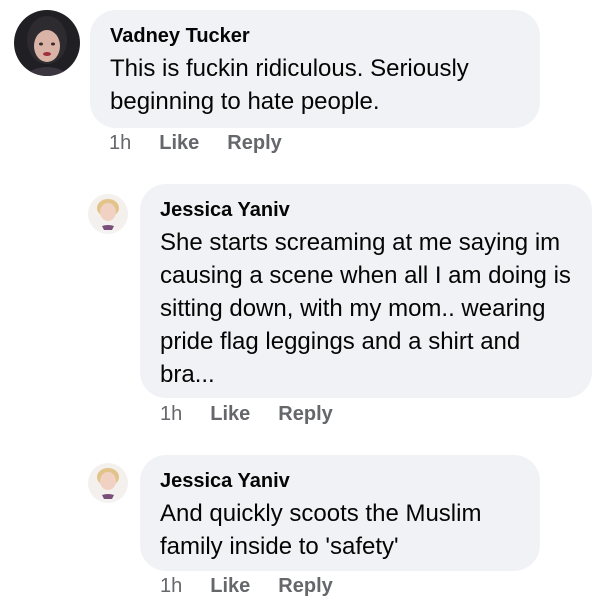  Describe the element at coordinates (305, 586) in the screenshot. I see `reply-button: Reply` at that location.